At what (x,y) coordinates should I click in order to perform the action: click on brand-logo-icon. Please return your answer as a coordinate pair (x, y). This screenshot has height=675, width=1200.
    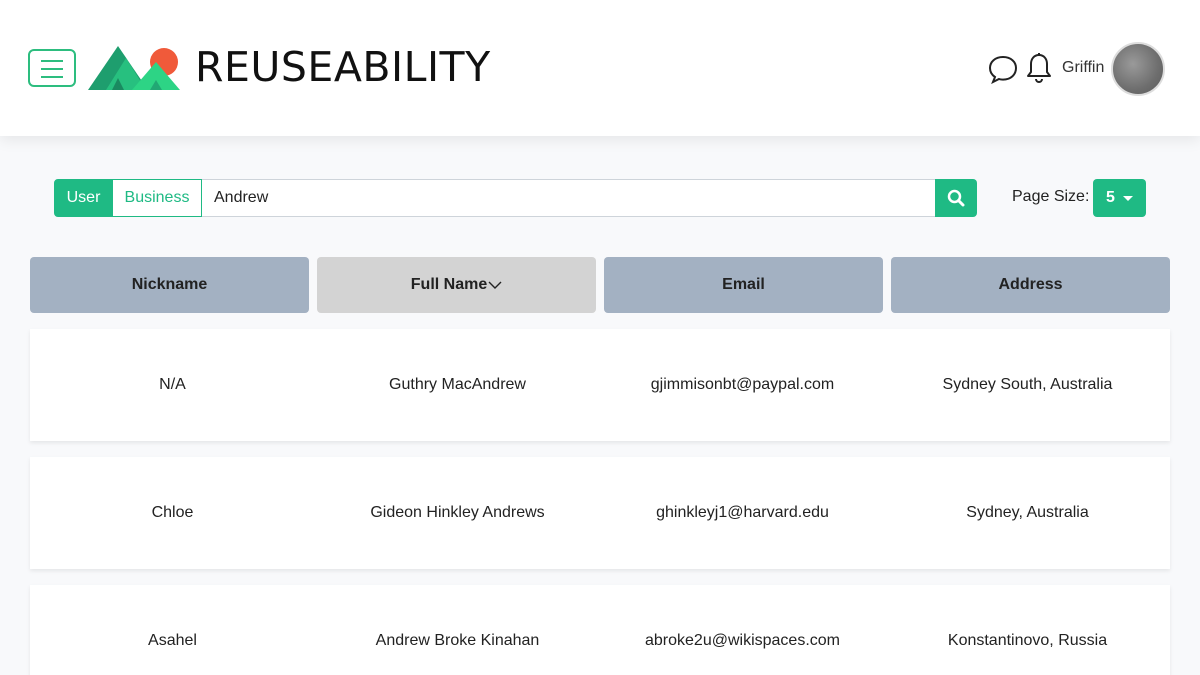
    Looking at the image, I should click on (134, 68).